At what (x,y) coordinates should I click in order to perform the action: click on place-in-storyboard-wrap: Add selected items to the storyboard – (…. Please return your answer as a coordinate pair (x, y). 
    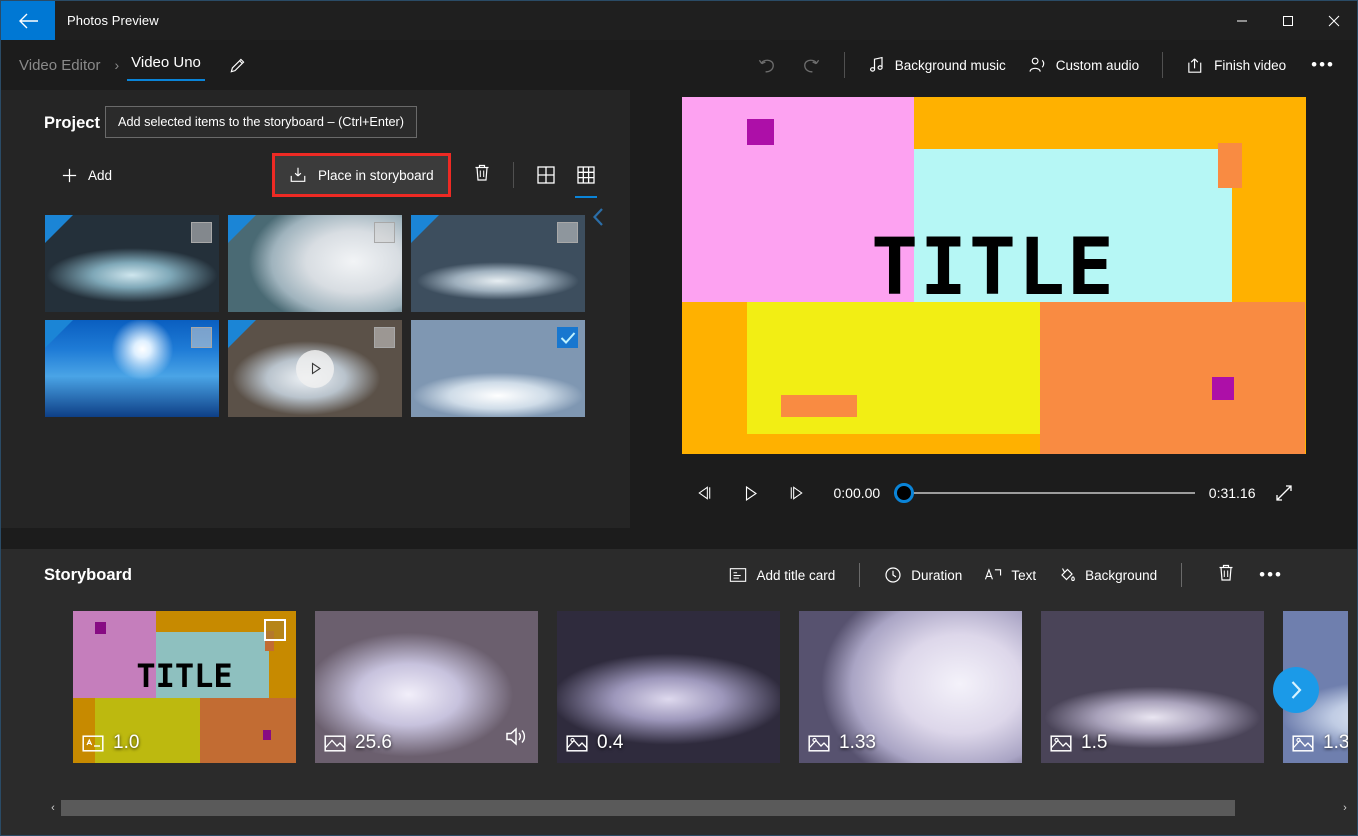
    Looking at the image, I should click on (278, 151).